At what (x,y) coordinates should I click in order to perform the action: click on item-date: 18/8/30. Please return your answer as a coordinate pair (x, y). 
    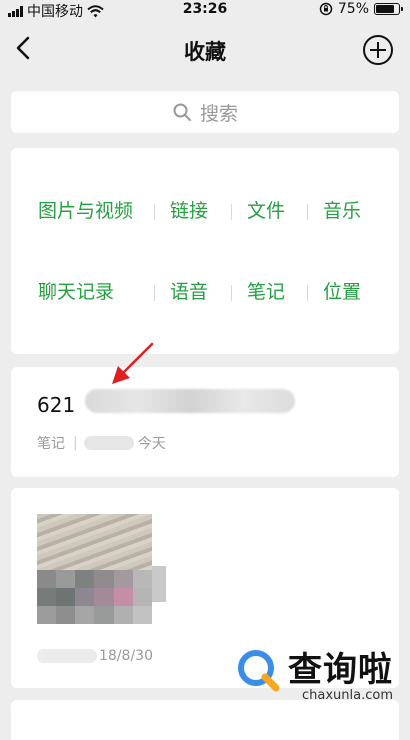
    Looking at the image, I should click on (126, 656).